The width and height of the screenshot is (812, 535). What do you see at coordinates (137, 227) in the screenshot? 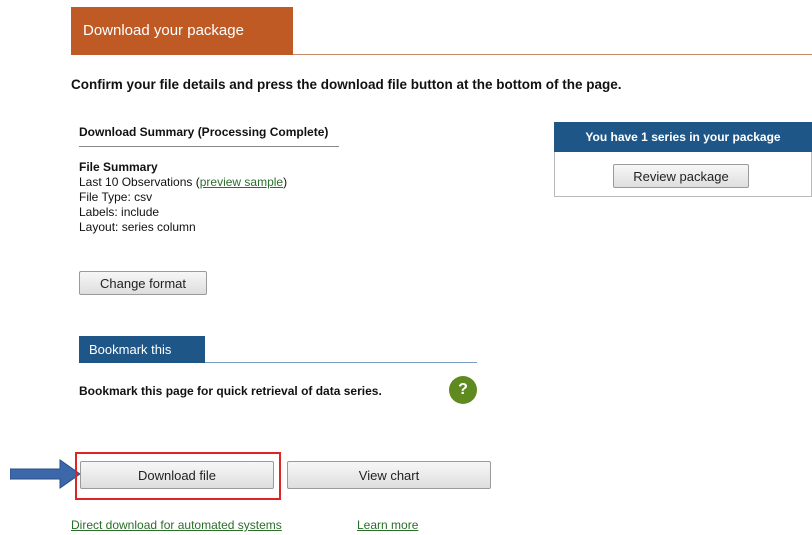
I see `layout-setting: Layout: series column` at bounding box center [137, 227].